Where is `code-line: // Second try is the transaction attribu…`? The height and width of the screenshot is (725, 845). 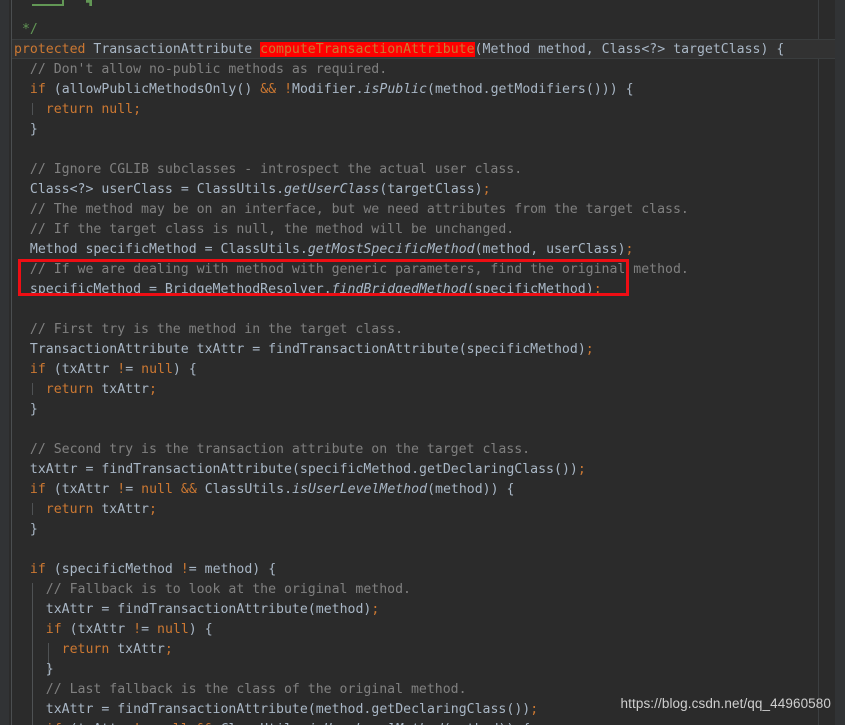 code-line: // Second try is the transaction attribu… is located at coordinates (429, 450).